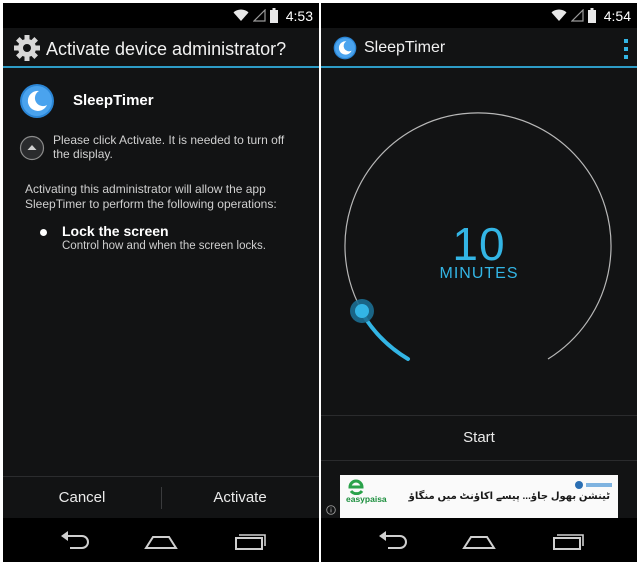  Describe the element at coordinates (479, 67) in the screenshot. I see `action-bar-divider` at that location.